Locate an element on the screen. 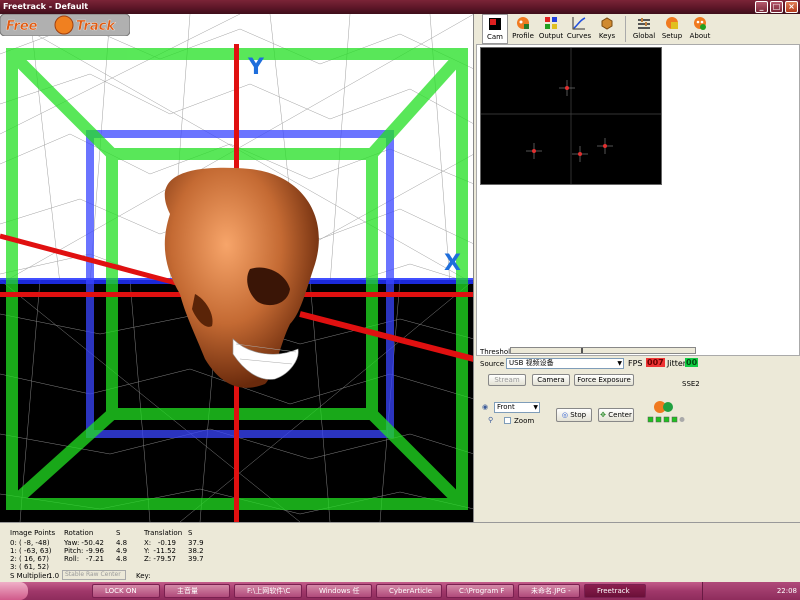 The height and width of the screenshot is (600, 800). mode-stable: Stable is located at coordinates (74, 574).